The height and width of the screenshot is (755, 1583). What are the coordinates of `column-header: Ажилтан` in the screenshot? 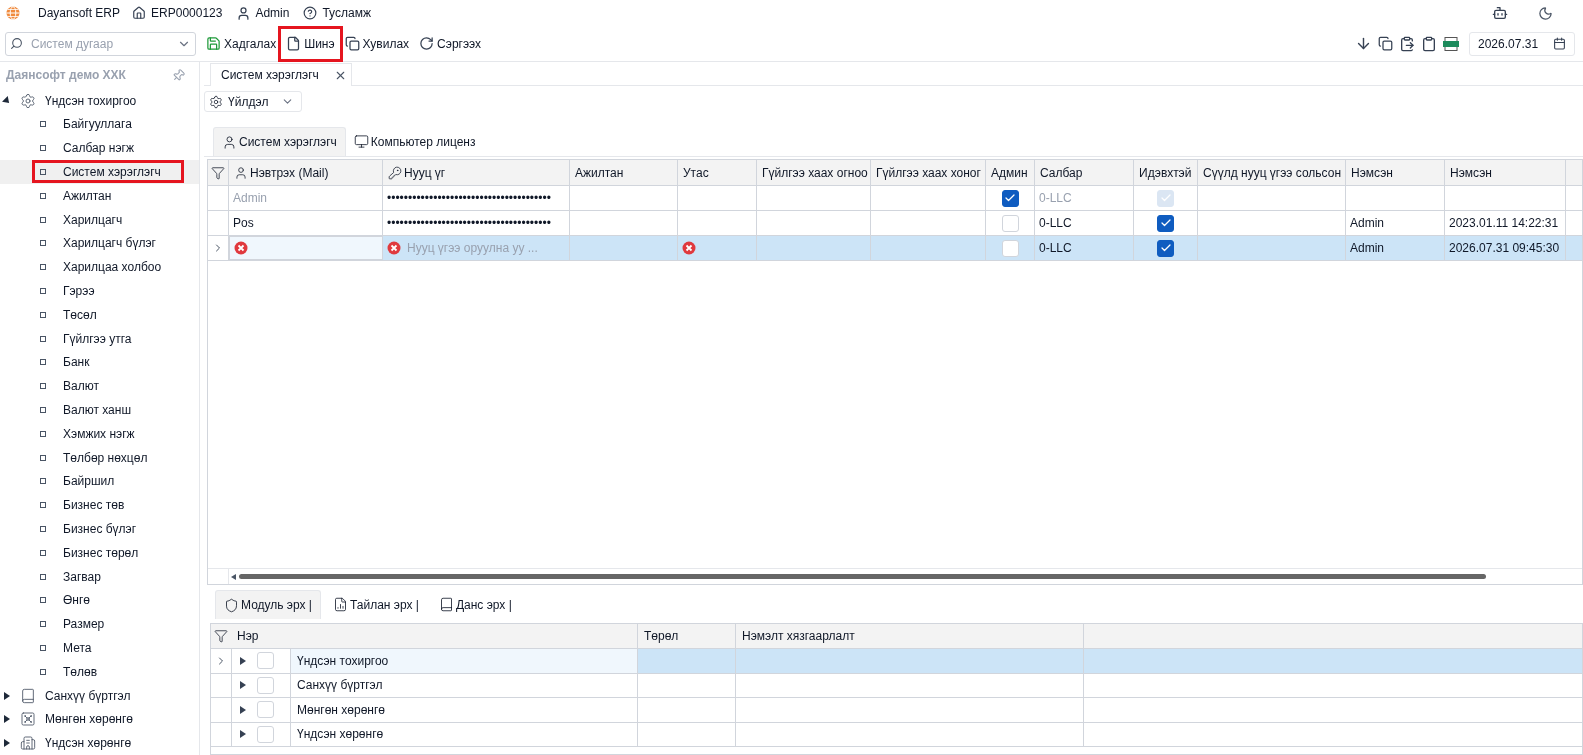 It's located at (624, 172).